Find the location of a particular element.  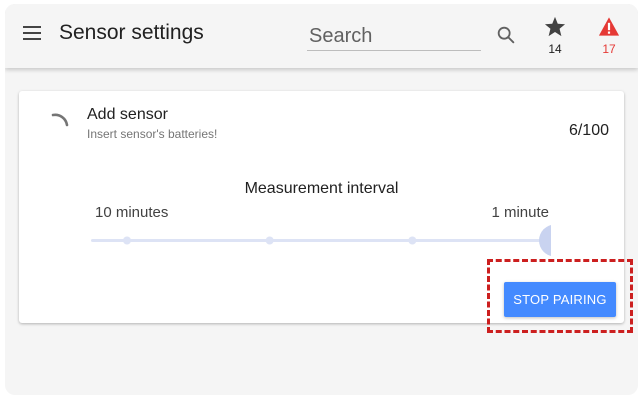

measurement-interval-slider is located at coordinates (321, 242).